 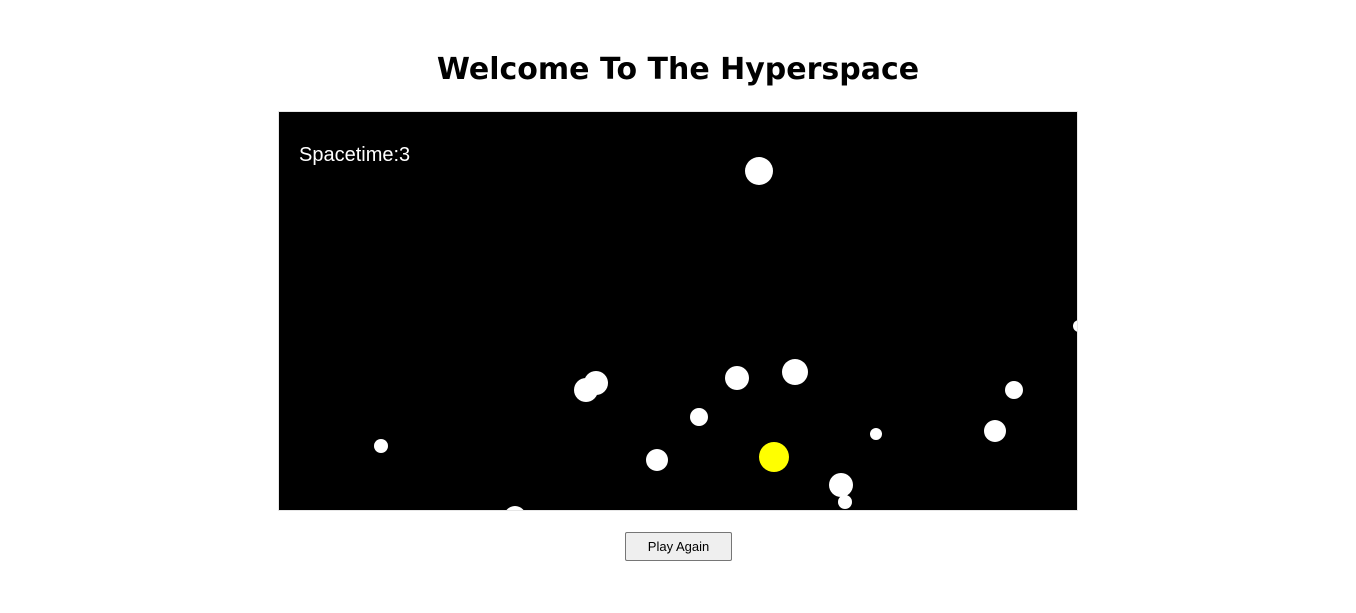 I want to click on player-ship, so click(x=774, y=457).